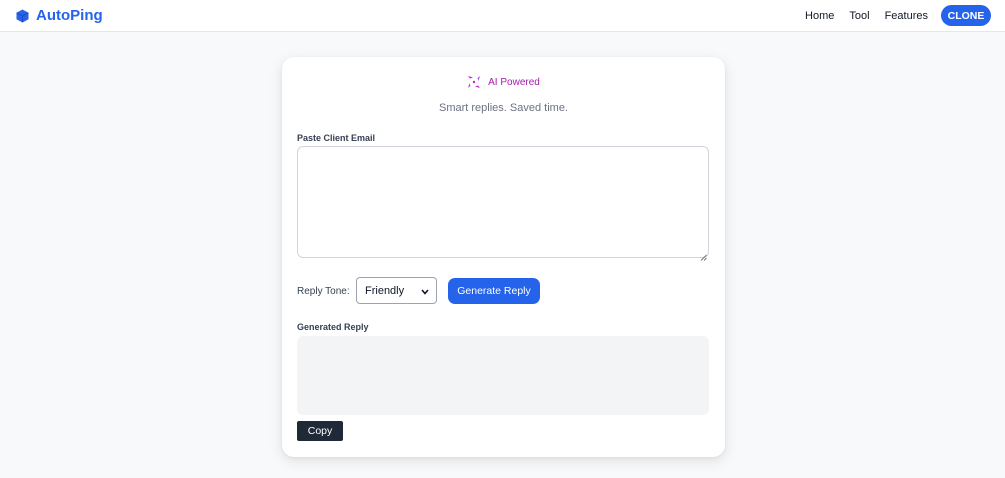 This screenshot has width=1005, height=478. Describe the element at coordinates (514, 82) in the screenshot. I see `ai-badge-label: AI Powered` at that location.